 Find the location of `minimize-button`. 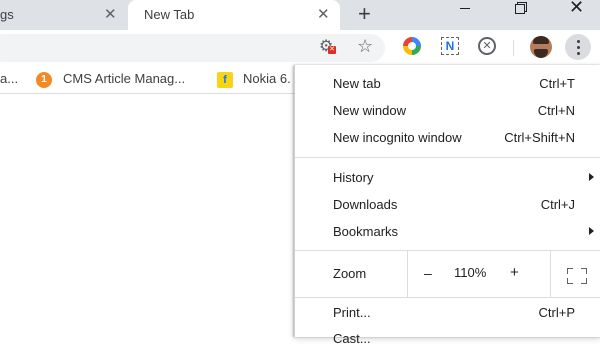

minimize-button is located at coordinates (466, 15).